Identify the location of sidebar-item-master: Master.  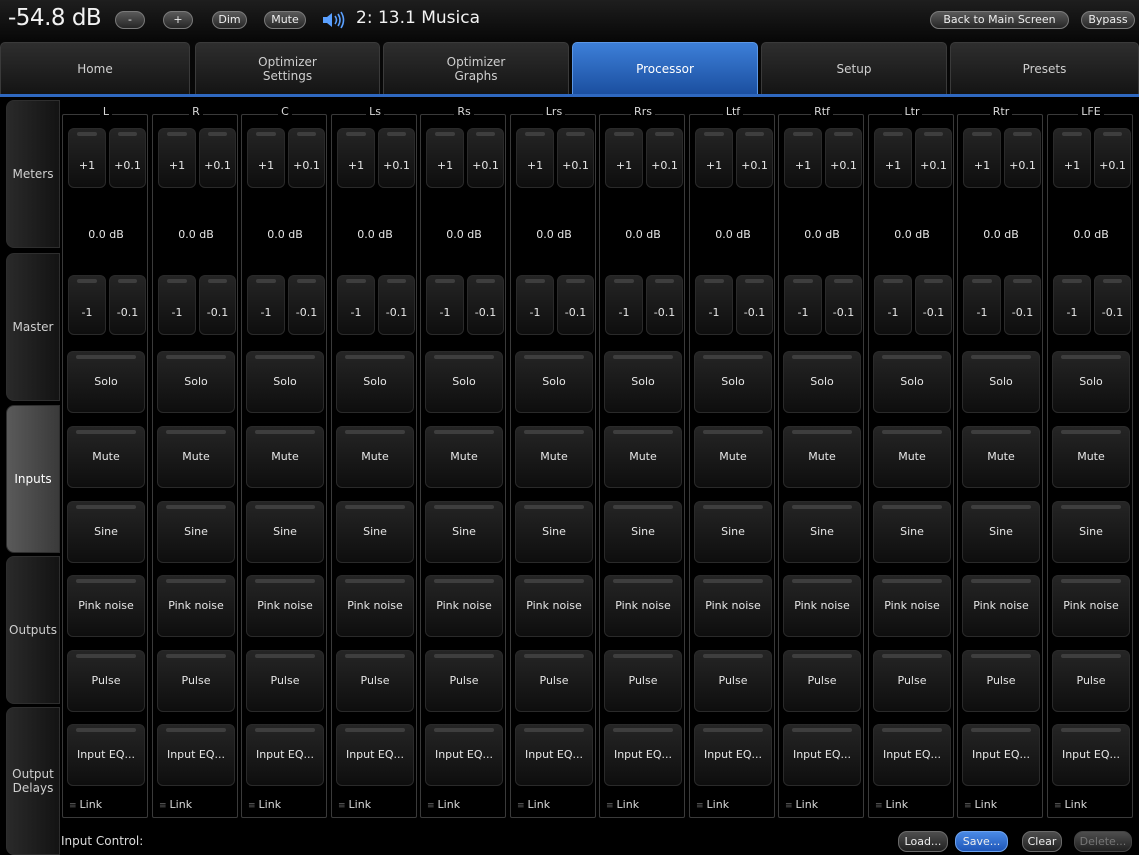
(33, 327).